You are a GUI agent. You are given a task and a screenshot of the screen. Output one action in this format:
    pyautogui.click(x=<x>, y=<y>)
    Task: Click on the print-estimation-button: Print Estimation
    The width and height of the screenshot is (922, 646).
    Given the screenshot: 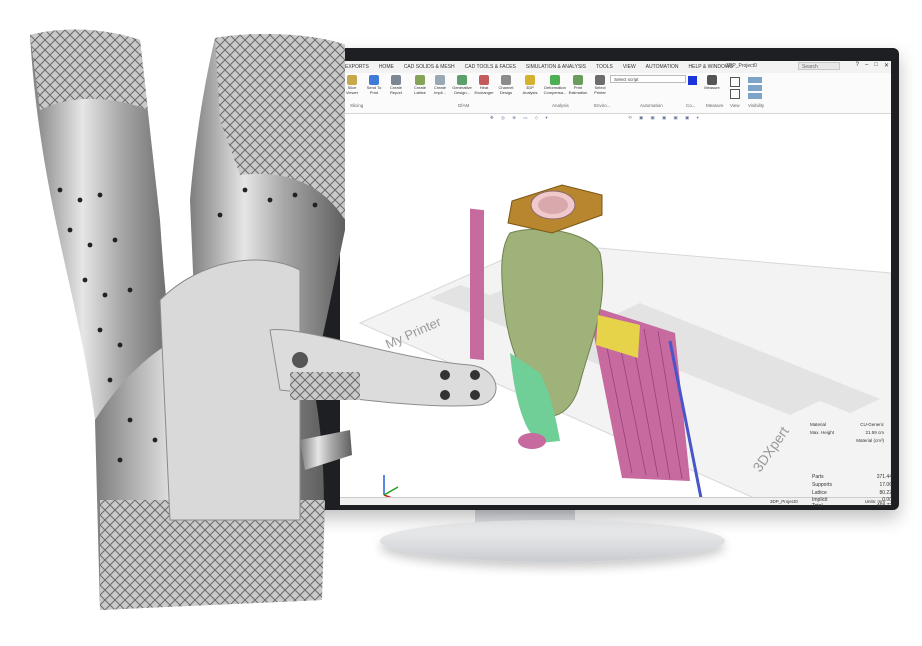 What is the action you would take?
    pyautogui.click(x=578, y=85)
    